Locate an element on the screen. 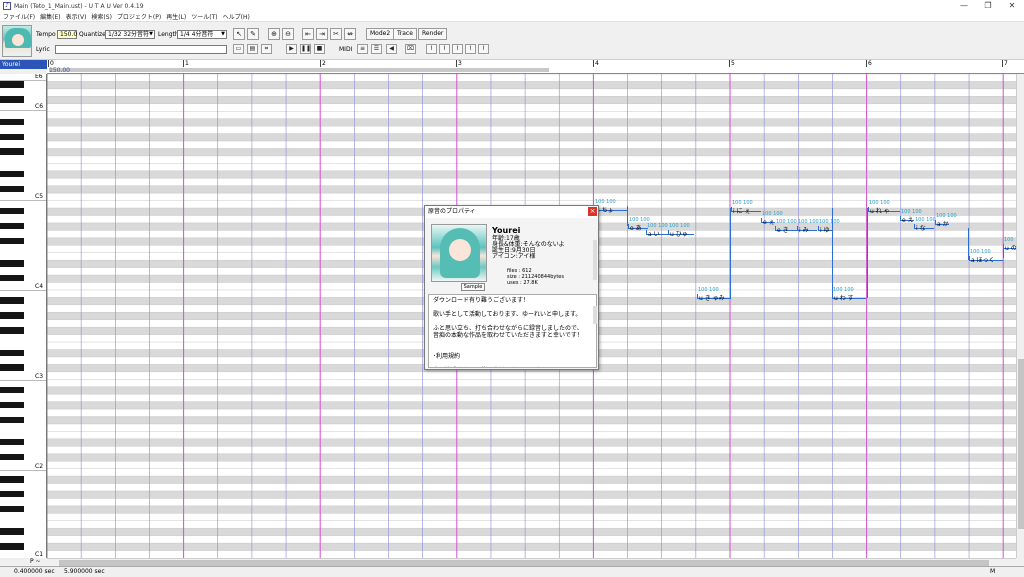 Image resolution: width=1024 pixels, height=577 pixels. piano-keyboard: E6 C6 C5 C4 C3 C2 C1 is located at coordinates (23, 316).